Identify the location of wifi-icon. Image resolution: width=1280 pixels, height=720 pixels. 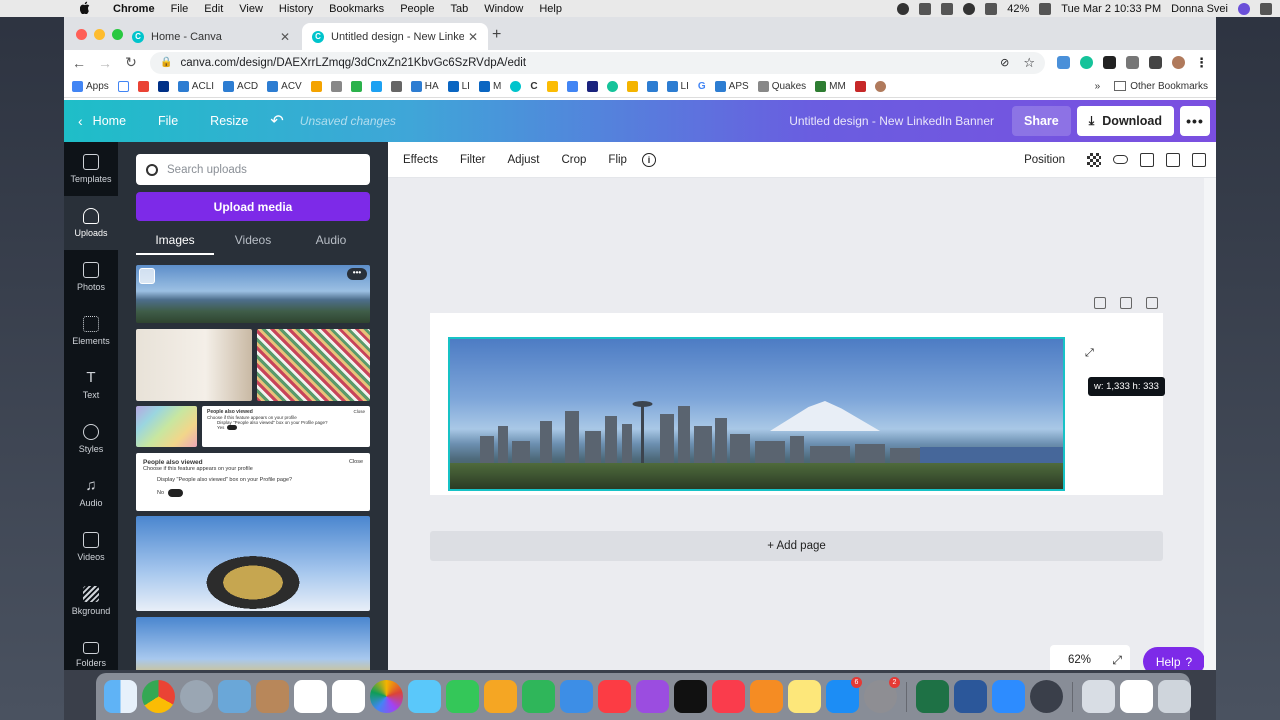
(969, 8).